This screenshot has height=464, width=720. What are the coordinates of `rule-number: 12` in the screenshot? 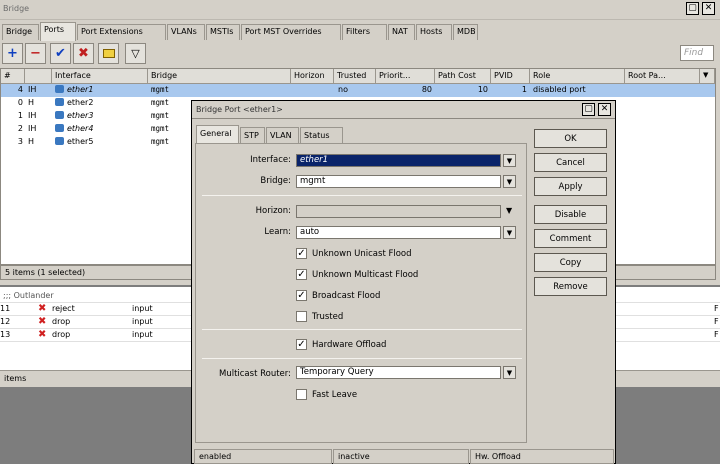 It's located at (5, 321).